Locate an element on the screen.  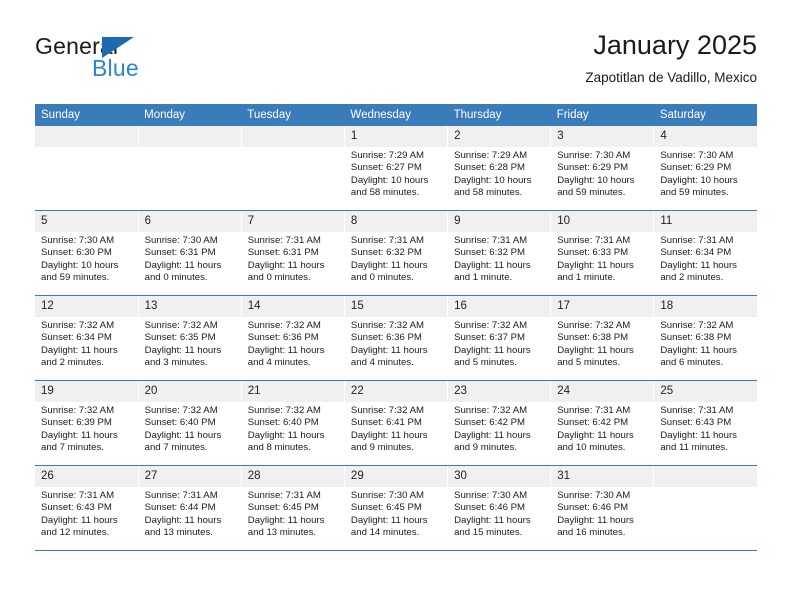
daylight-text: and 4 minutes. is located at coordinates (279, 363).